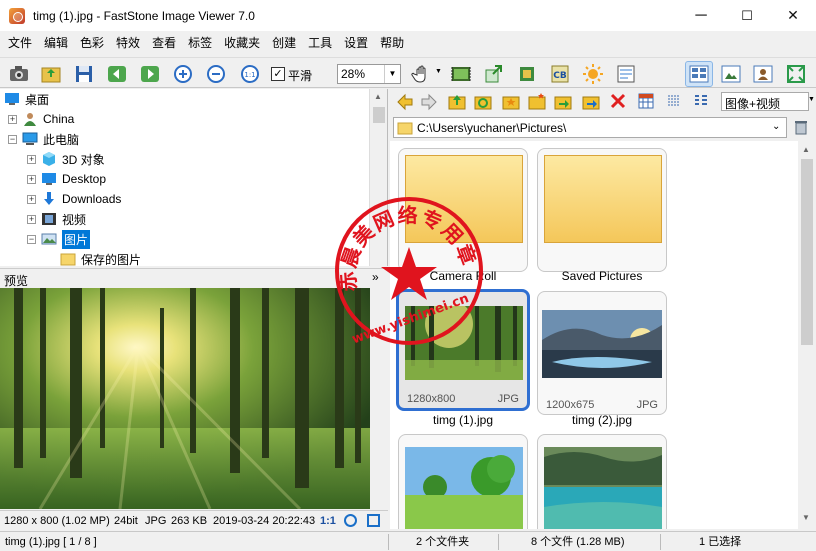 This screenshot has height=551, width=816. I want to click on tree-item-desktop-root: 桌面, so click(26, 99).